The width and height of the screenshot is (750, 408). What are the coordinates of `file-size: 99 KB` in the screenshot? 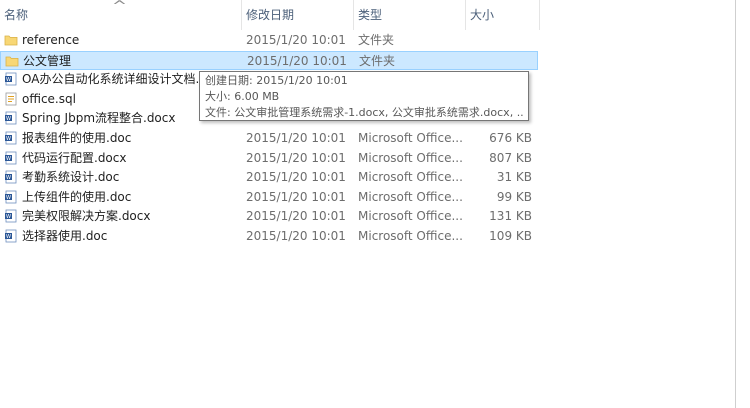 It's located at (514, 196).